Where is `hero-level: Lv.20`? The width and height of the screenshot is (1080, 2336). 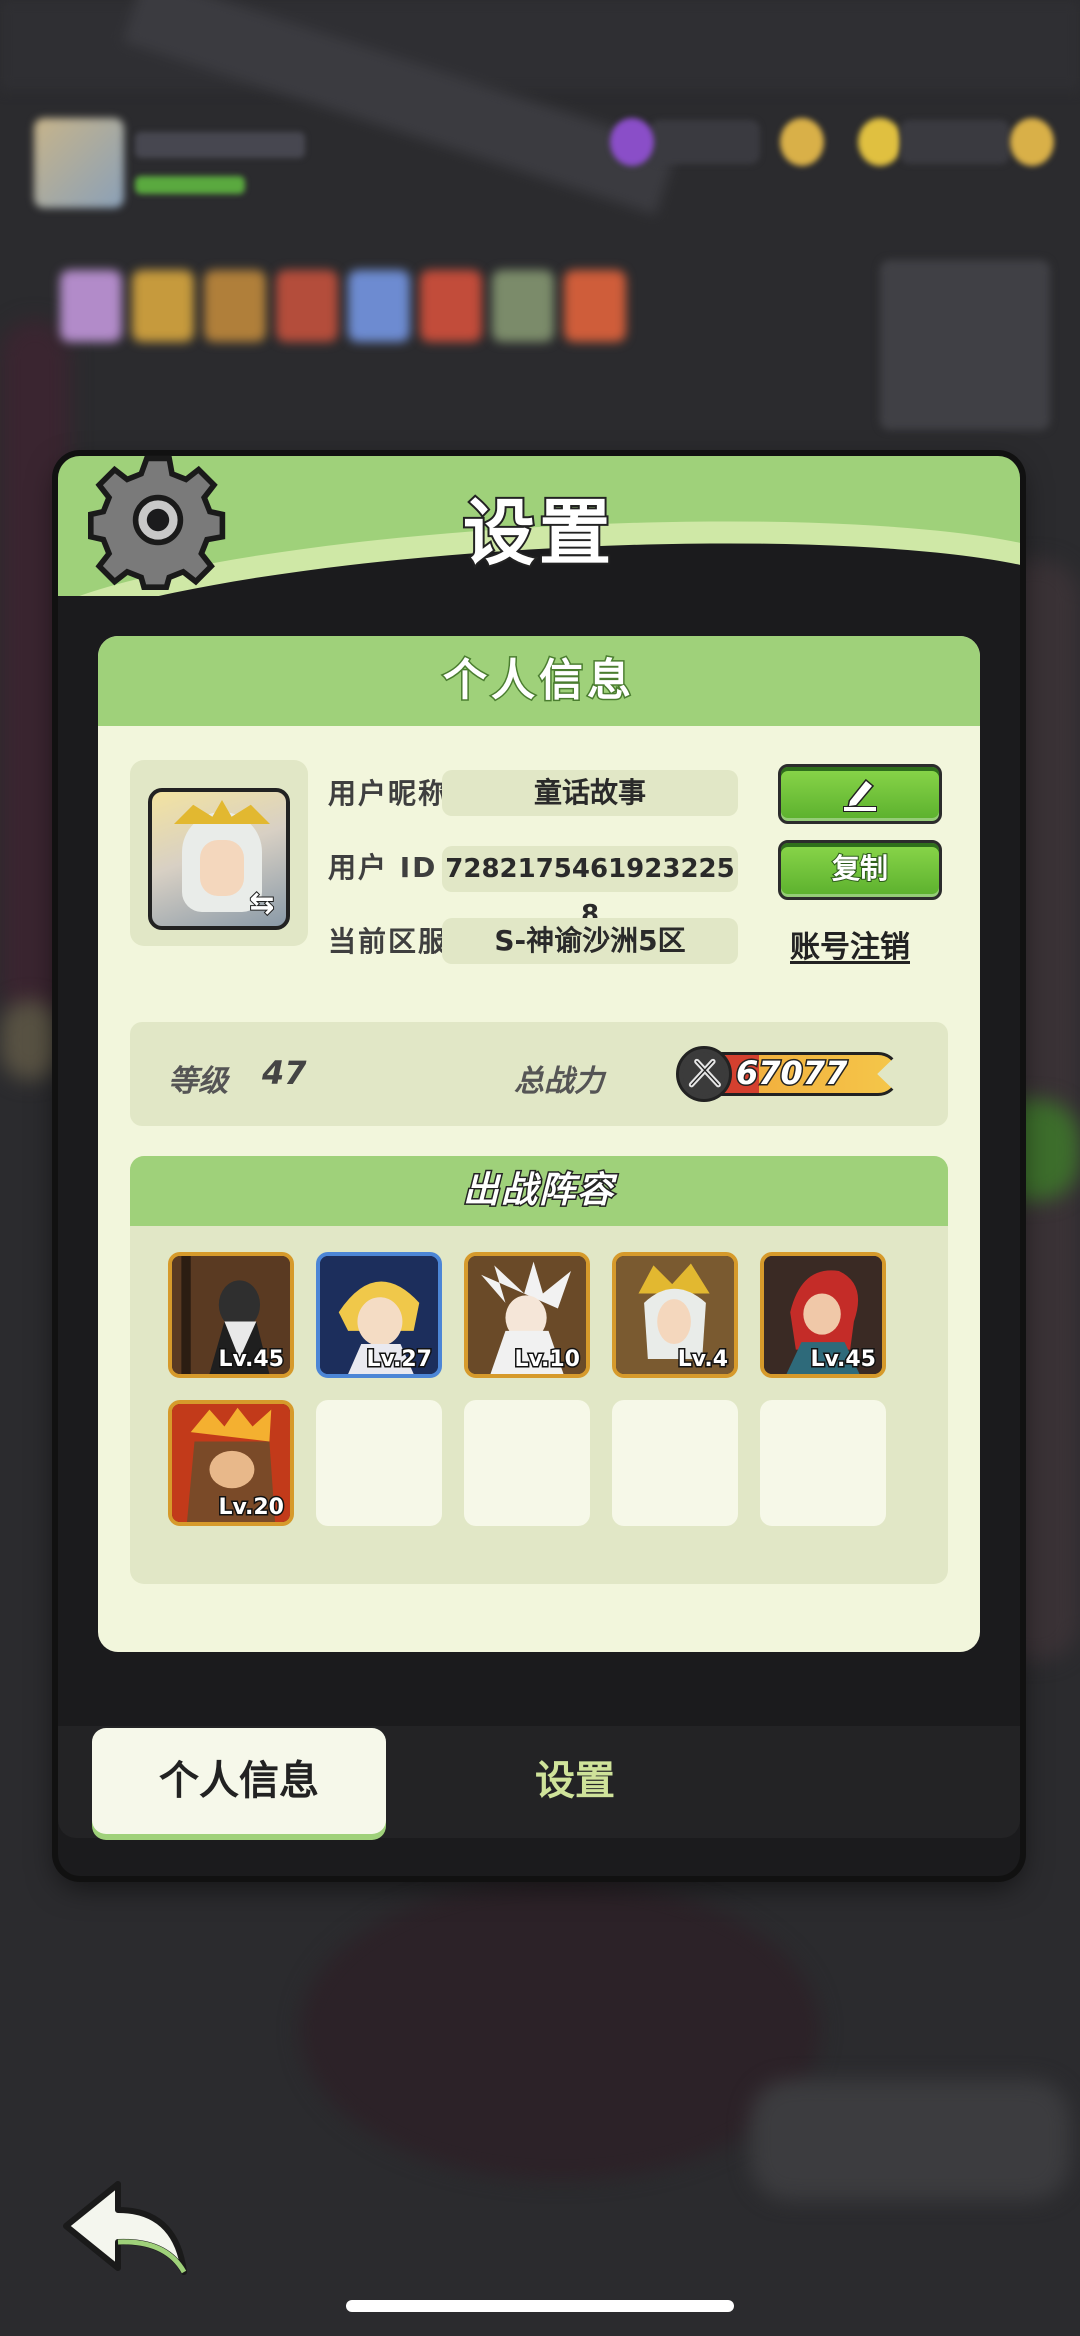
hero-level: Lv.20 is located at coordinates (251, 1508).